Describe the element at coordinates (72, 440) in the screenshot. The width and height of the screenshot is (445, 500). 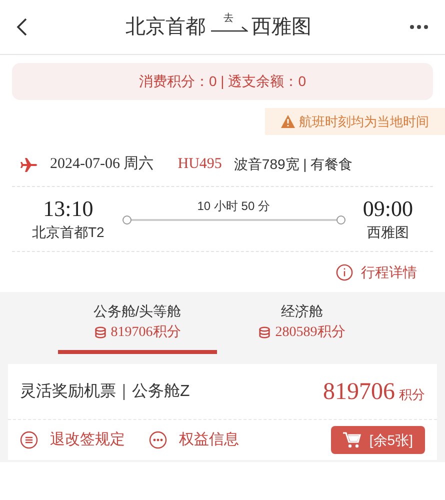
I see `refund-rules-link: 退改签规定` at that location.